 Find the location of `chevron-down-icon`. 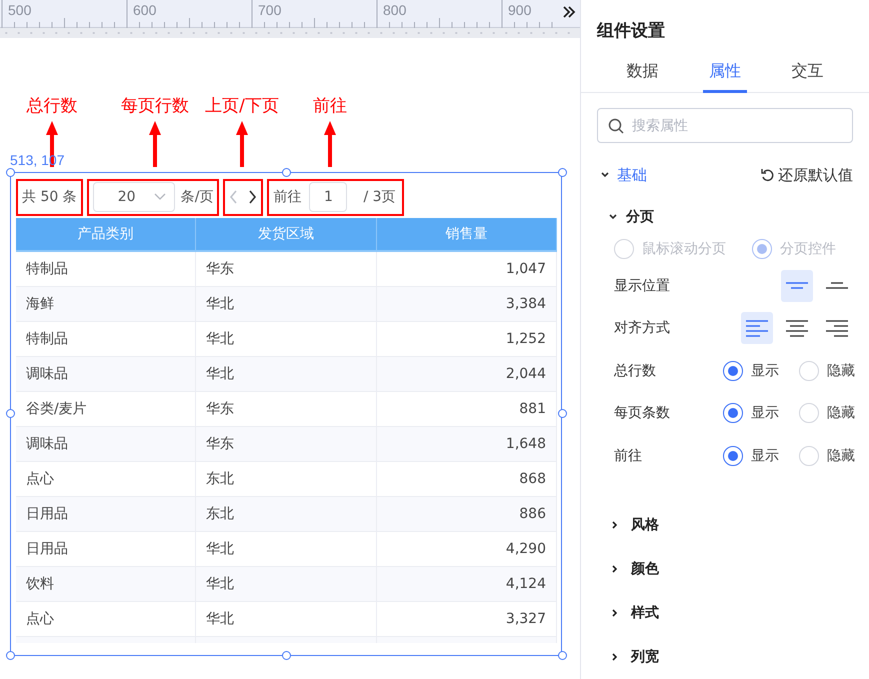

chevron-down-icon is located at coordinates (160, 197).